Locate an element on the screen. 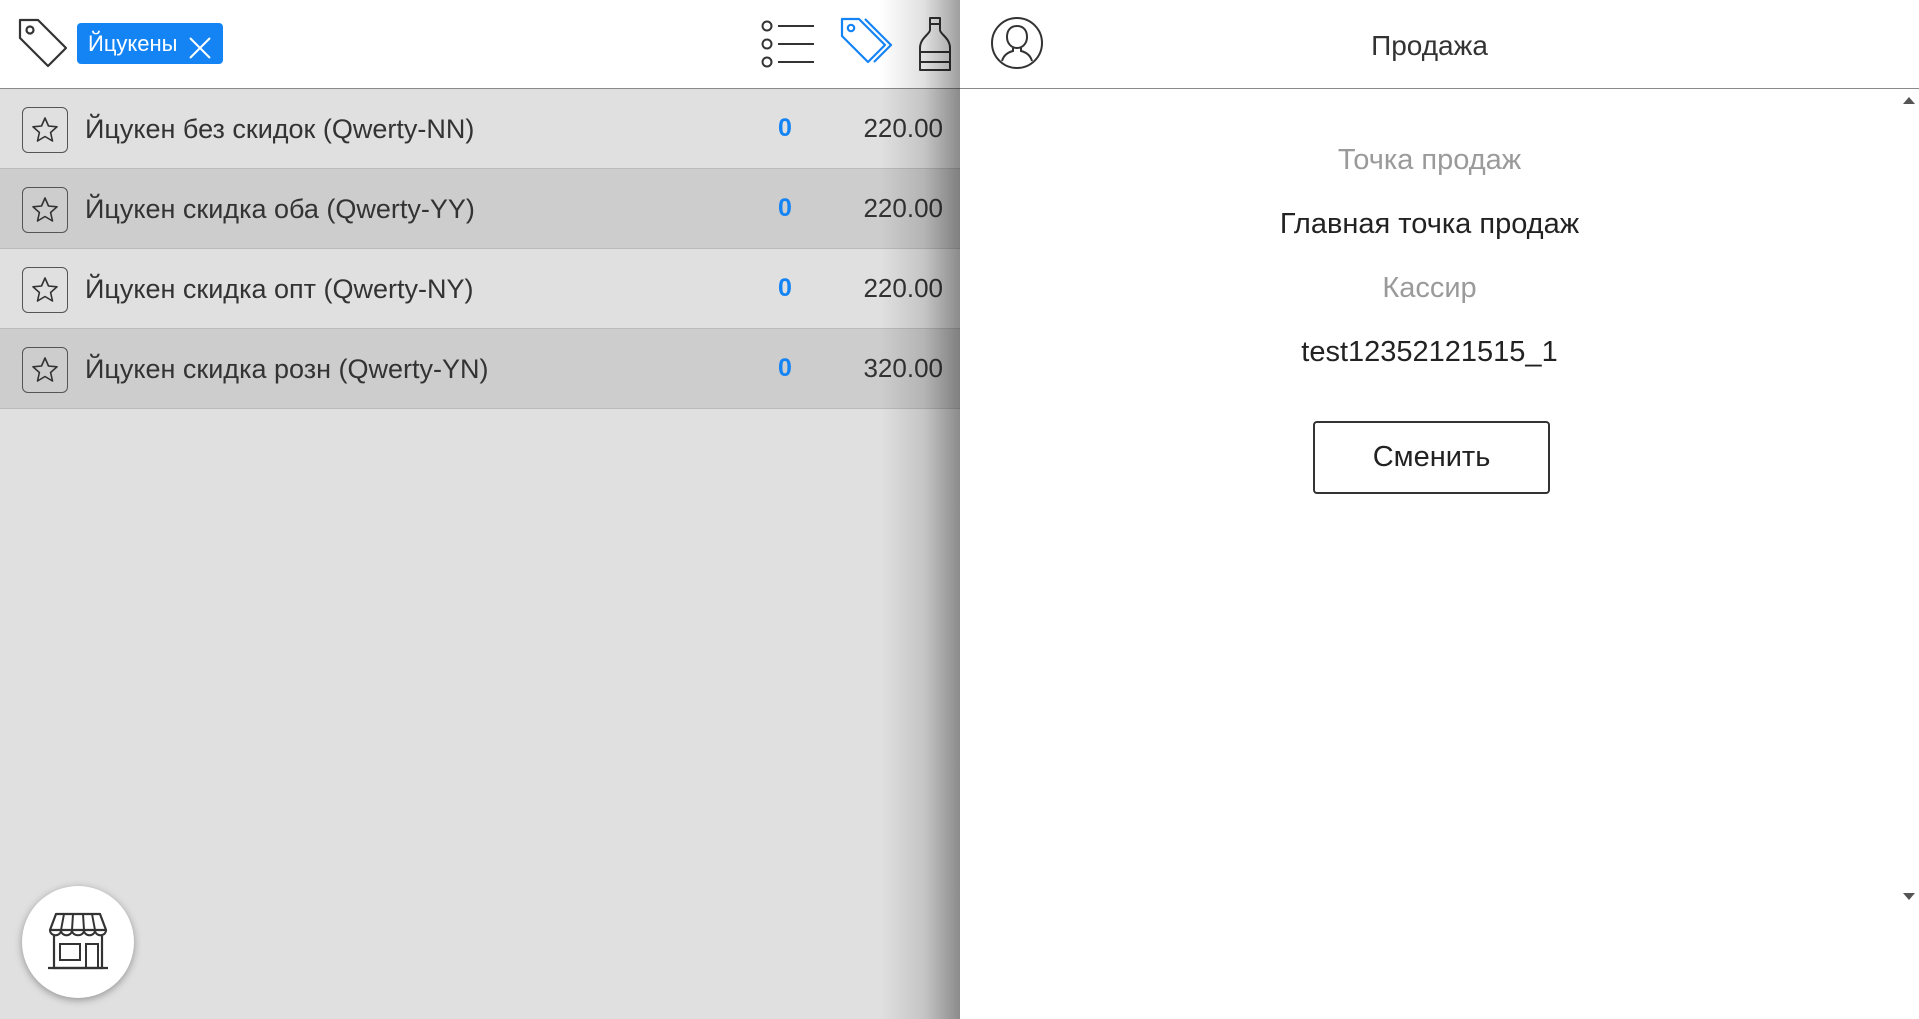 This screenshot has height=1019, width=1919. scrollbar is located at coordinates (1909, 554).